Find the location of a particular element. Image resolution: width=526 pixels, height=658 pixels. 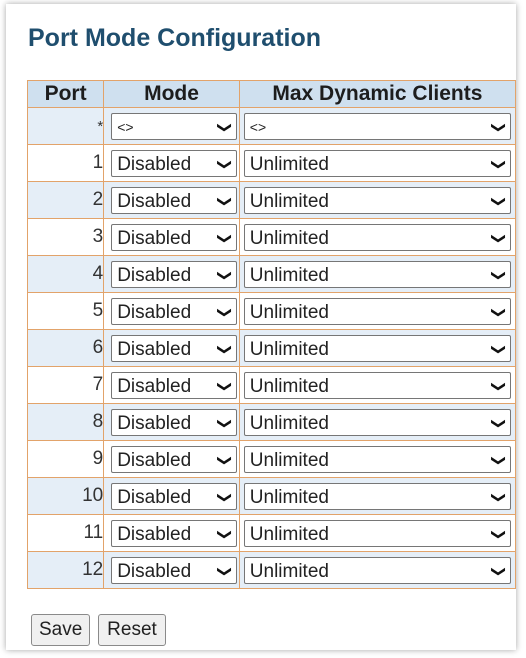

reset-button: Reset is located at coordinates (132, 630).